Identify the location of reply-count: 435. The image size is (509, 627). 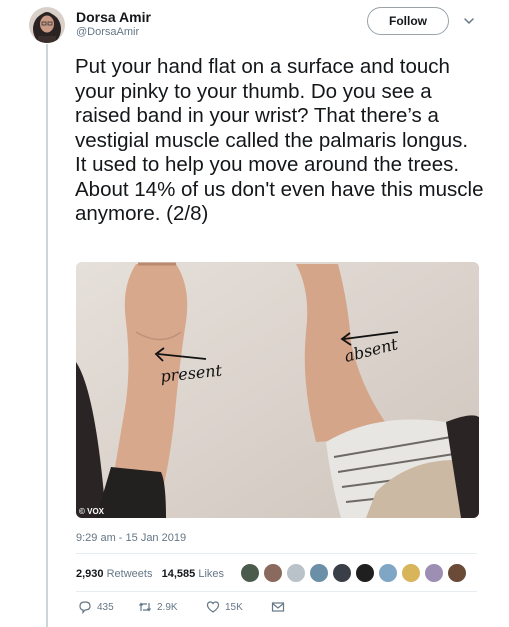
(105, 607).